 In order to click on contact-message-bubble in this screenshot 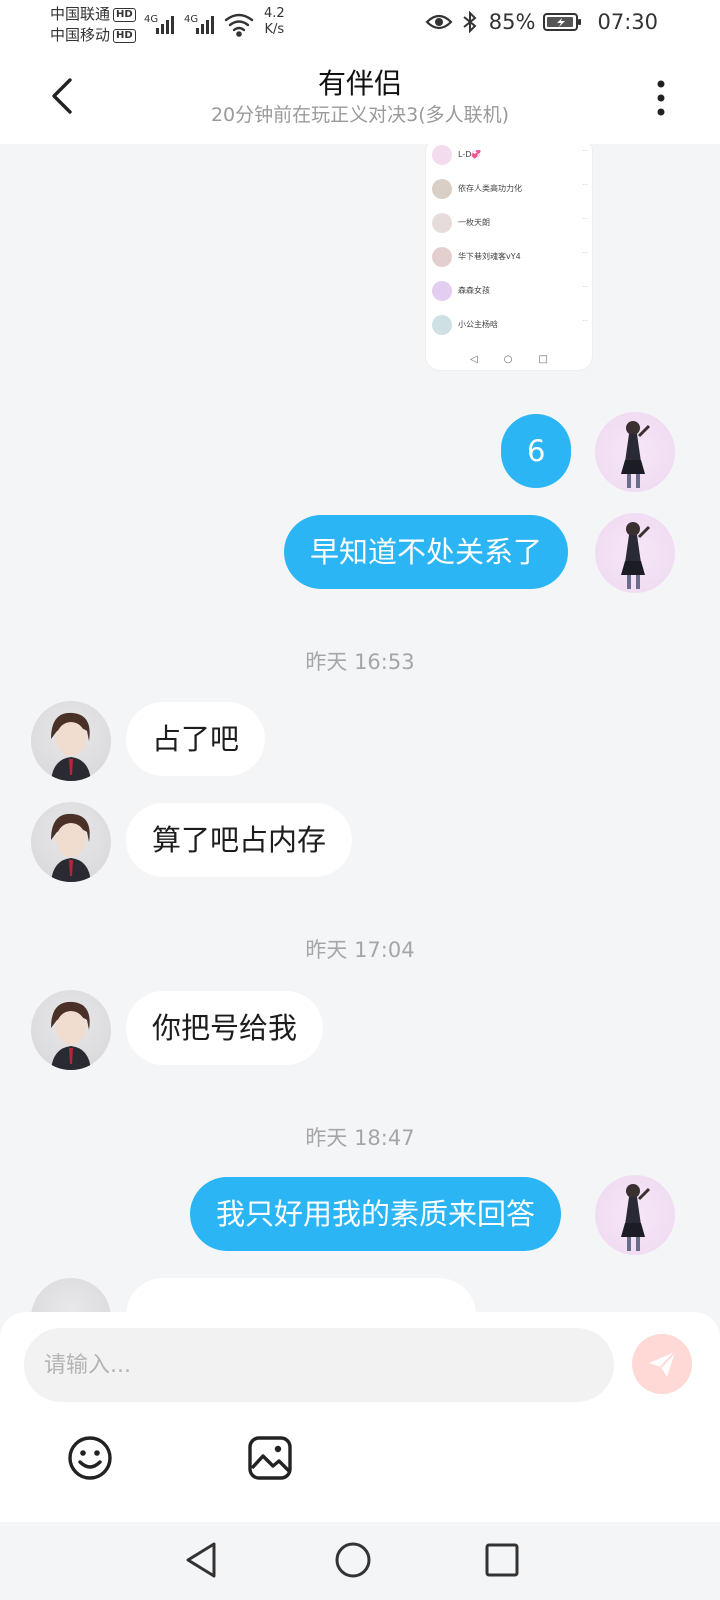, I will do `click(301, 1296)`.